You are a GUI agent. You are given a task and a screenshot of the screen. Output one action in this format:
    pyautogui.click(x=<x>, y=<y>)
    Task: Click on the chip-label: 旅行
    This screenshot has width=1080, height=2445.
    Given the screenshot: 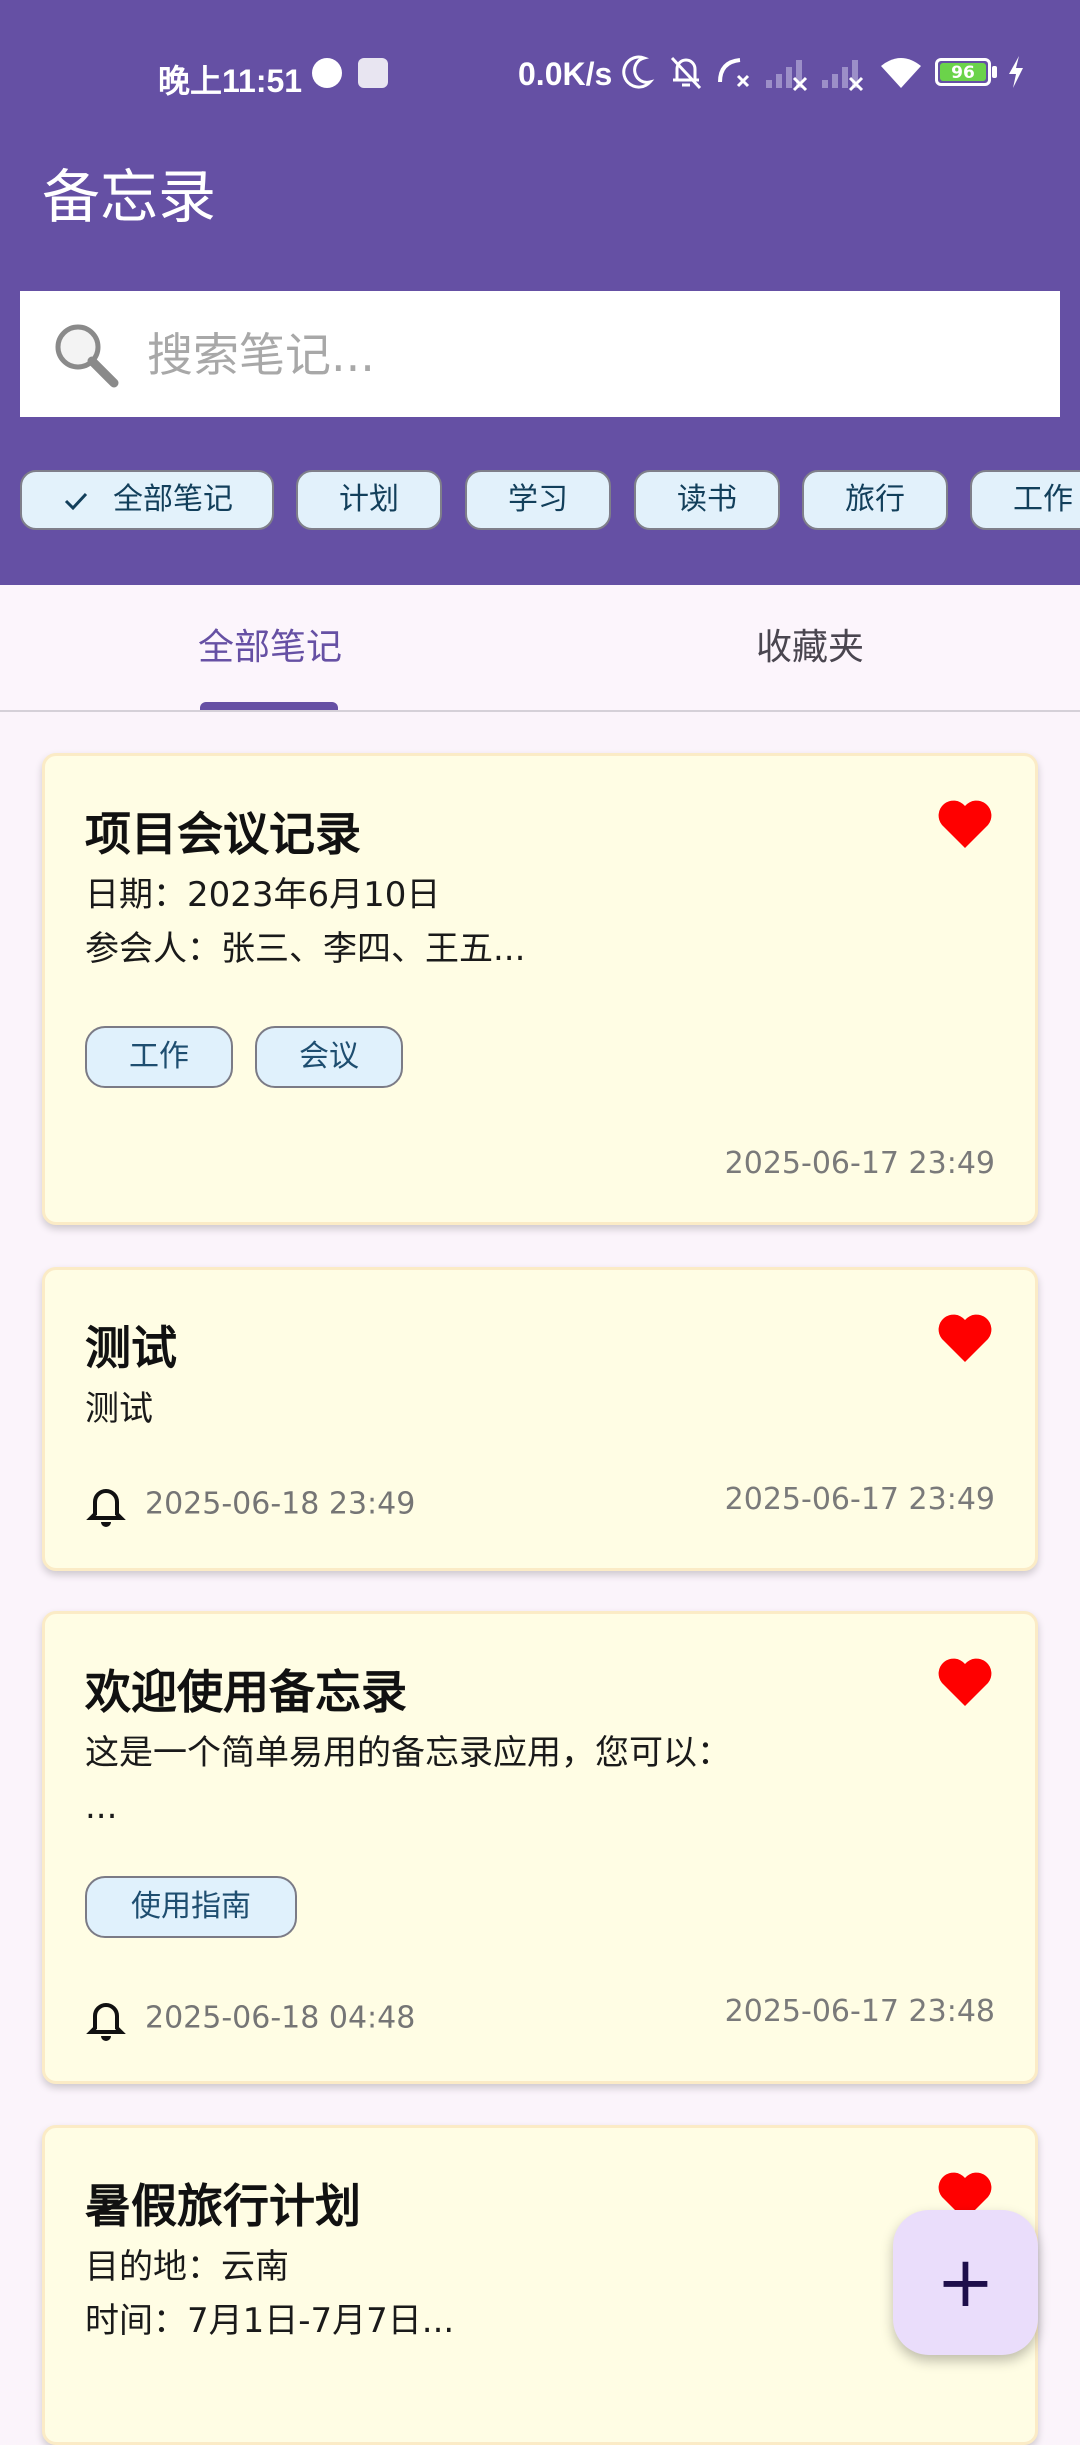 What is the action you would take?
    pyautogui.click(x=875, y=499)
    